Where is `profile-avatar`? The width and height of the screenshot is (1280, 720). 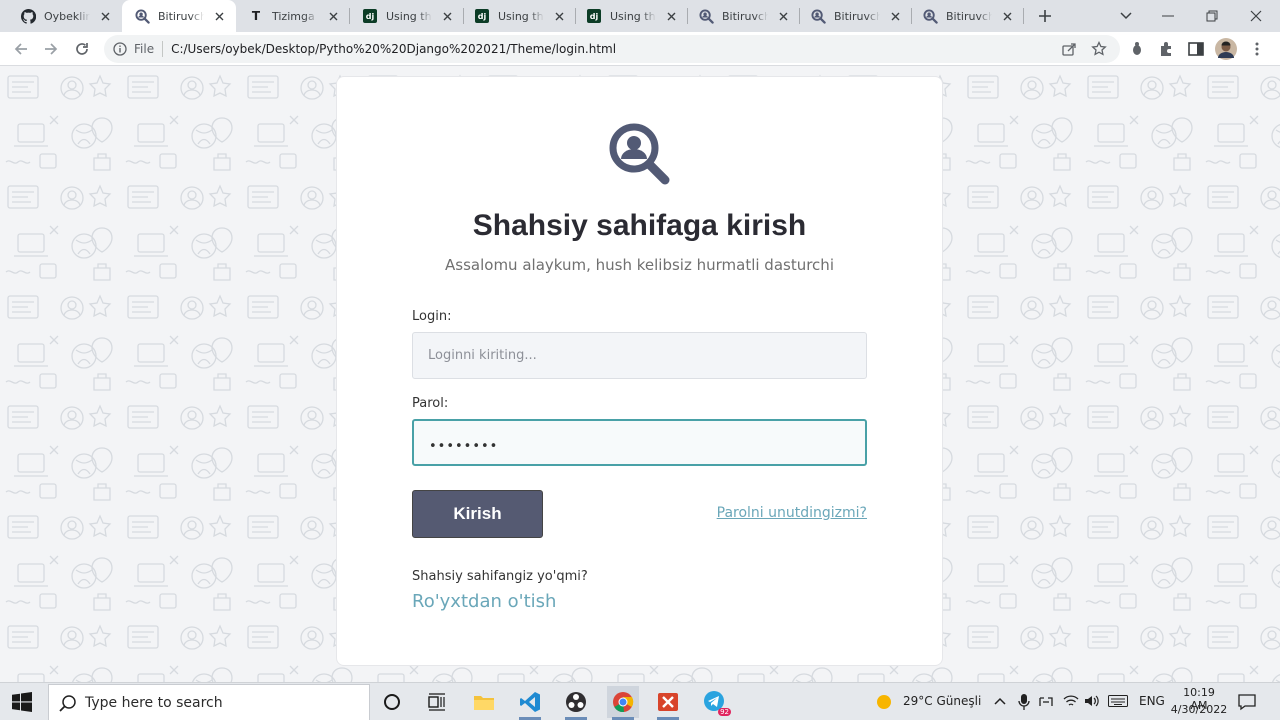 profile-avatar is located at coordinates (1226, 49).